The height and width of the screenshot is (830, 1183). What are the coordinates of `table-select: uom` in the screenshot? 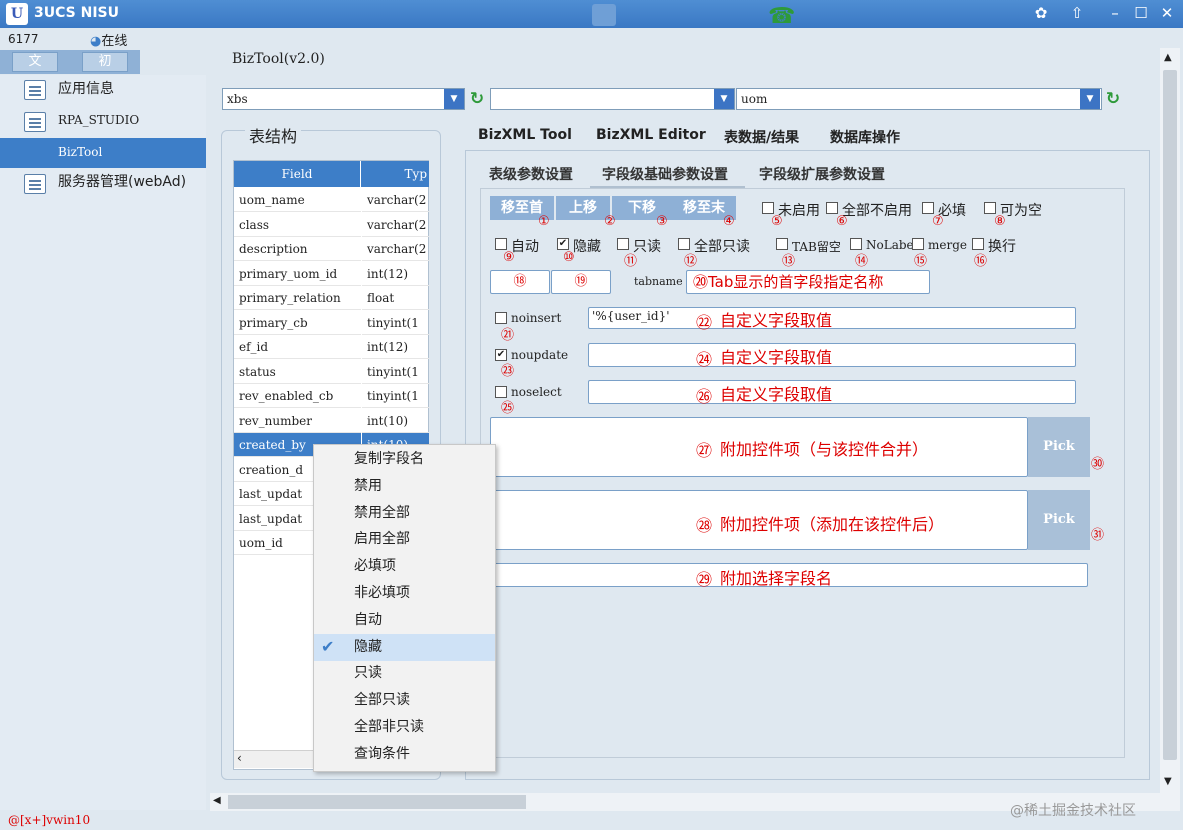 It's located at (919, 99).